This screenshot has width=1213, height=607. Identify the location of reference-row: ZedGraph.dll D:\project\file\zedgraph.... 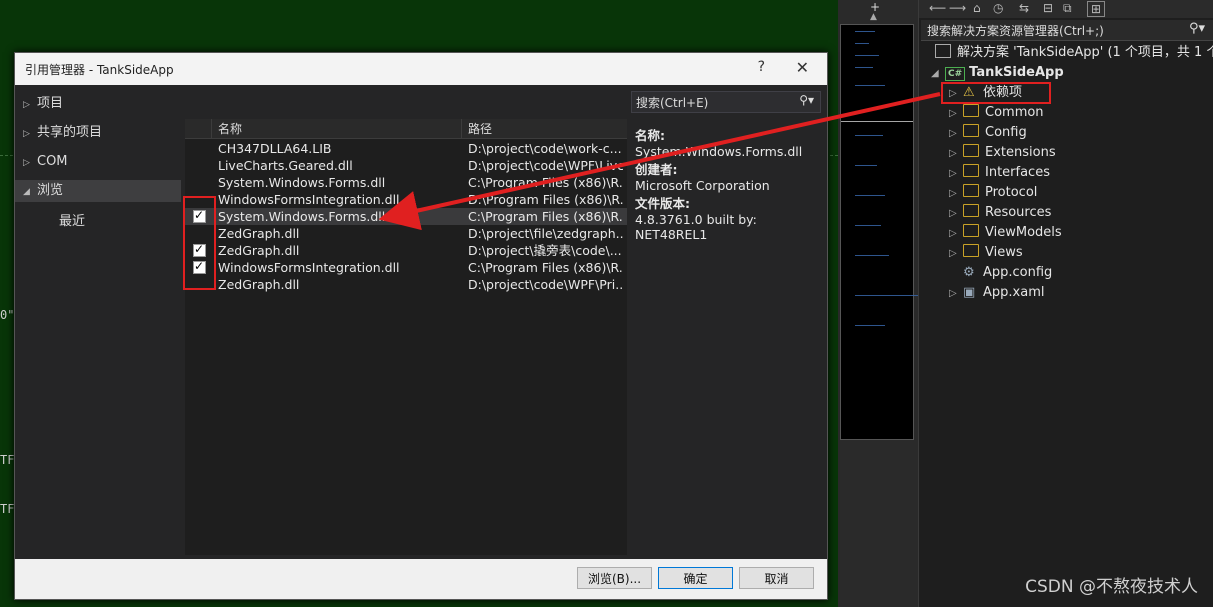
(406, 233).